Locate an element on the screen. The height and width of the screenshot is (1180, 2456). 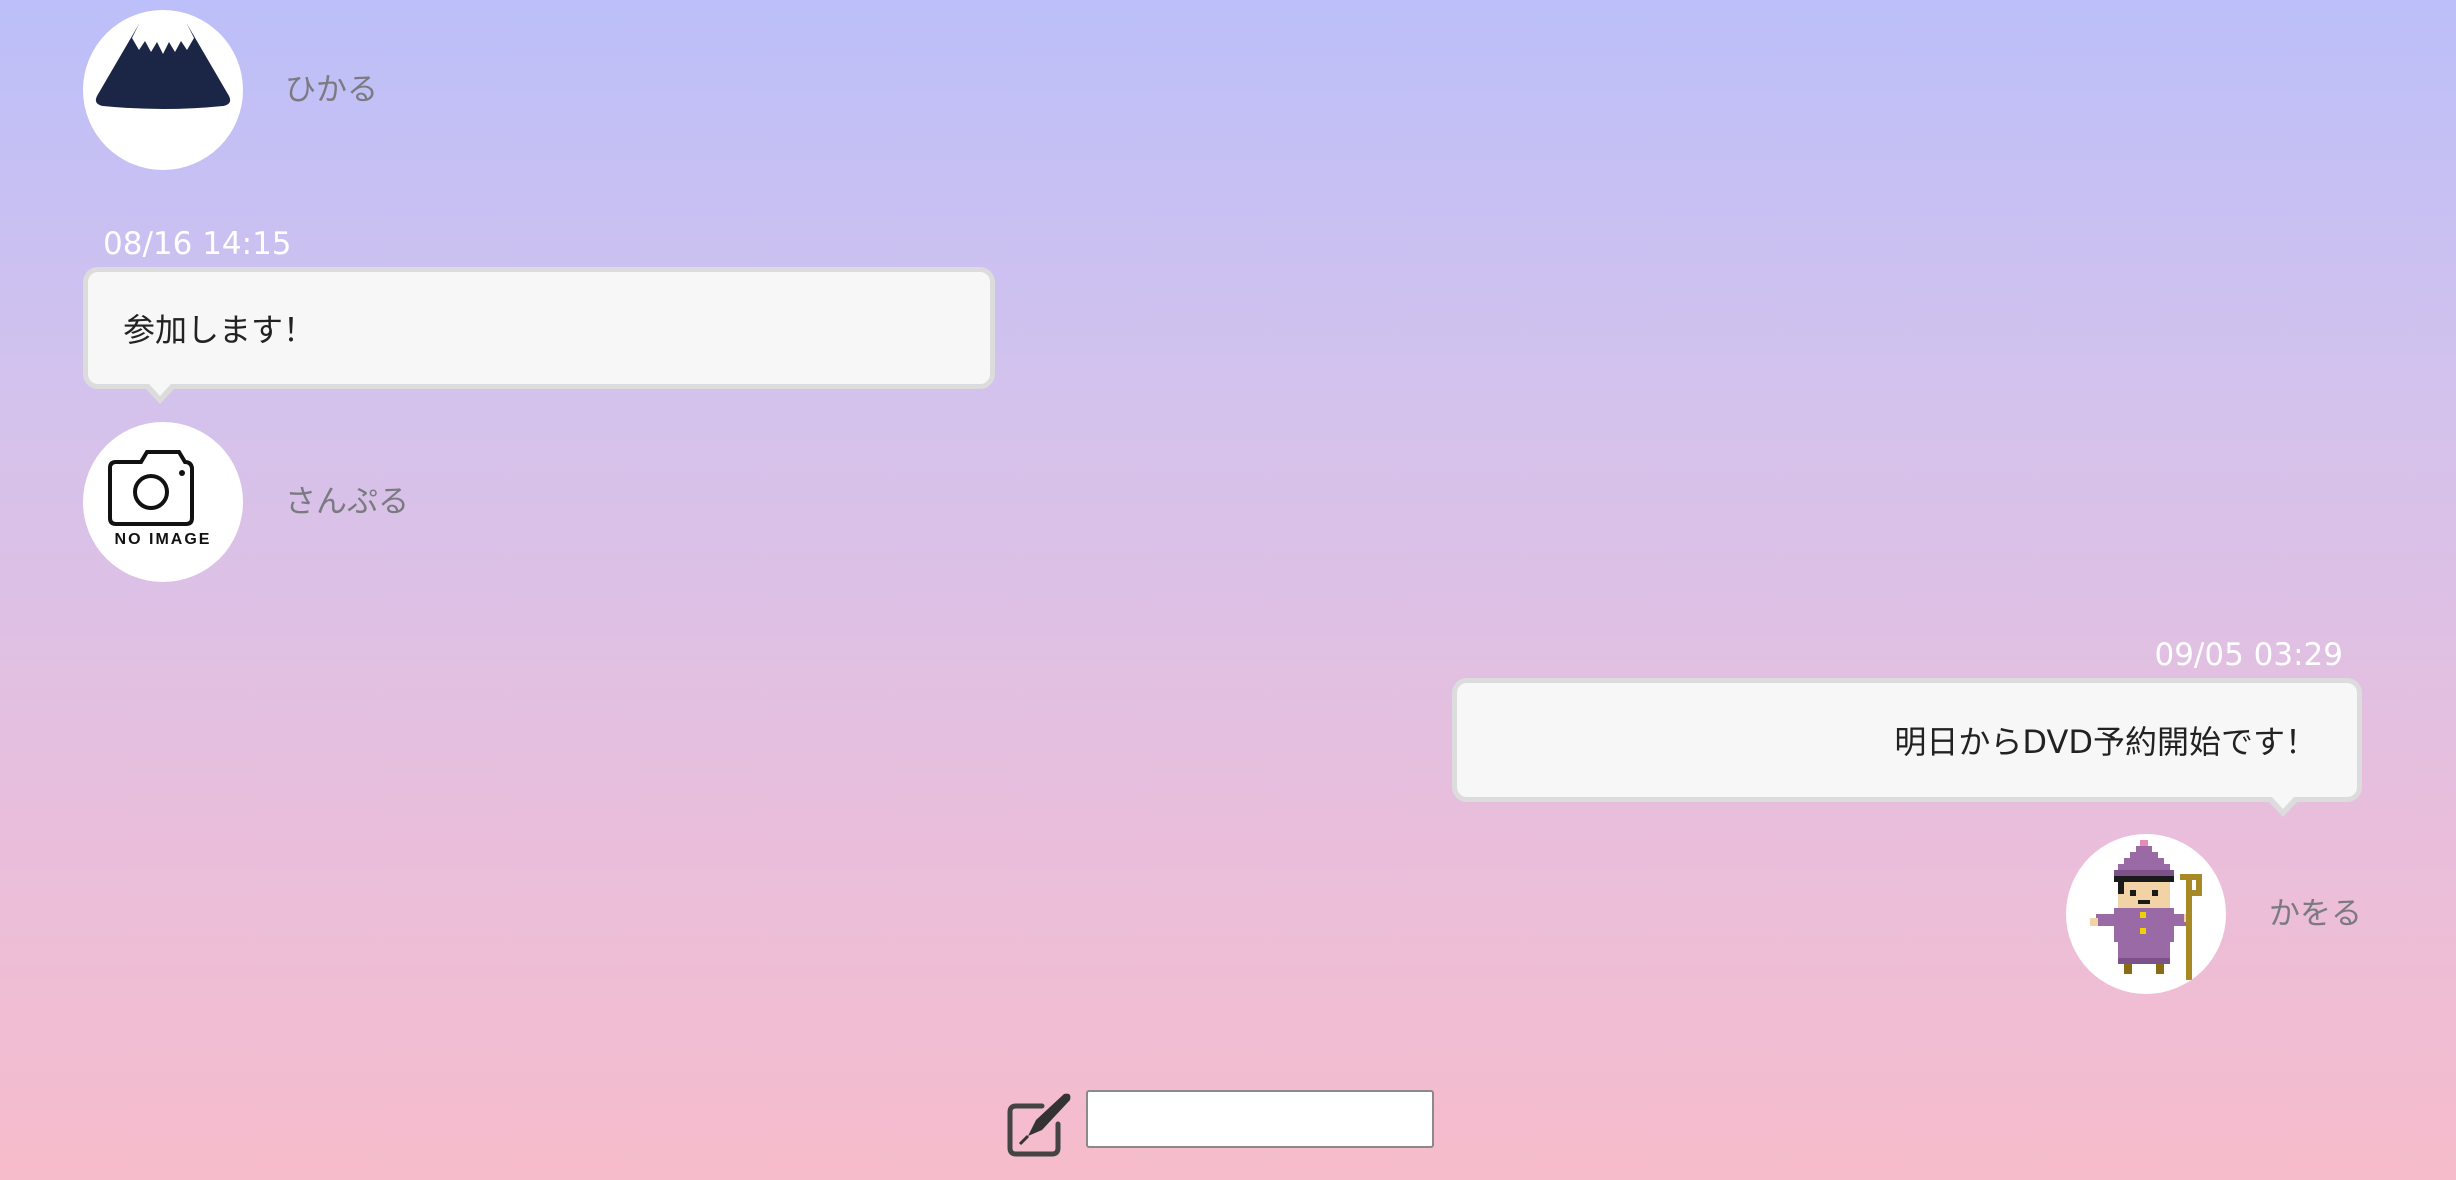
username-label: ひかる is located at coordinates (331, 90).